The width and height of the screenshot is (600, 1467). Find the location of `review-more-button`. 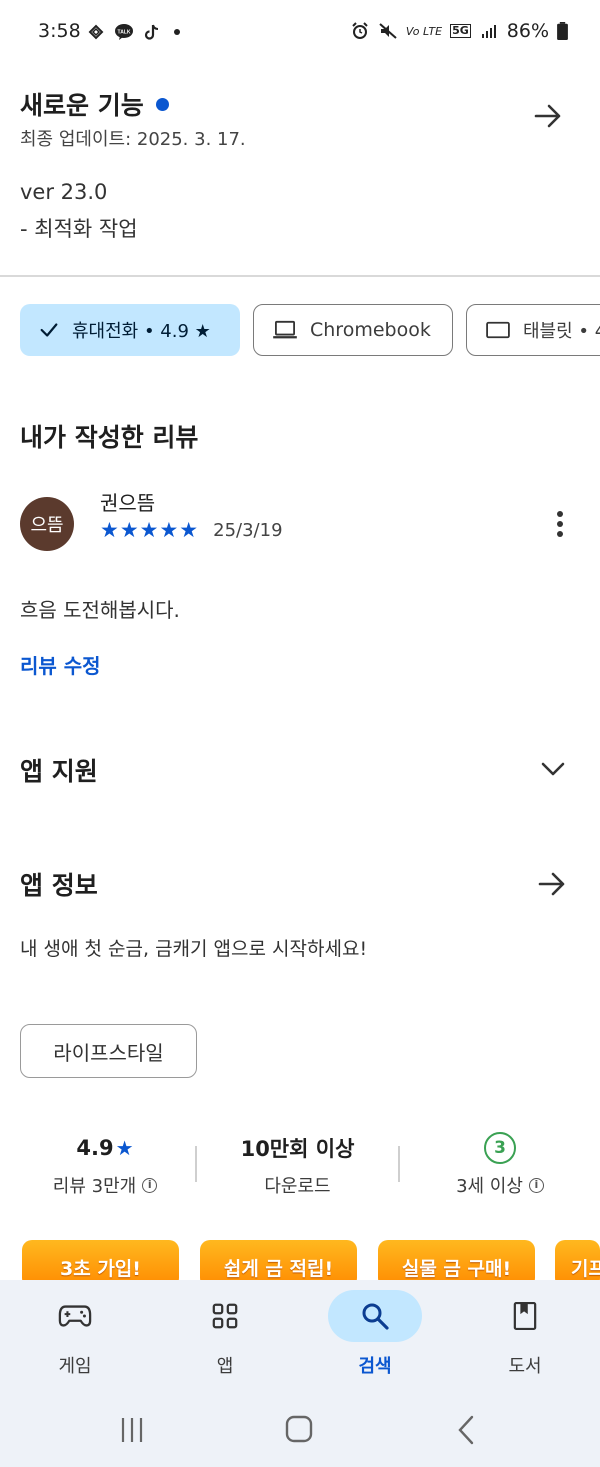

review-more-button is located at coordinates (560, 524).